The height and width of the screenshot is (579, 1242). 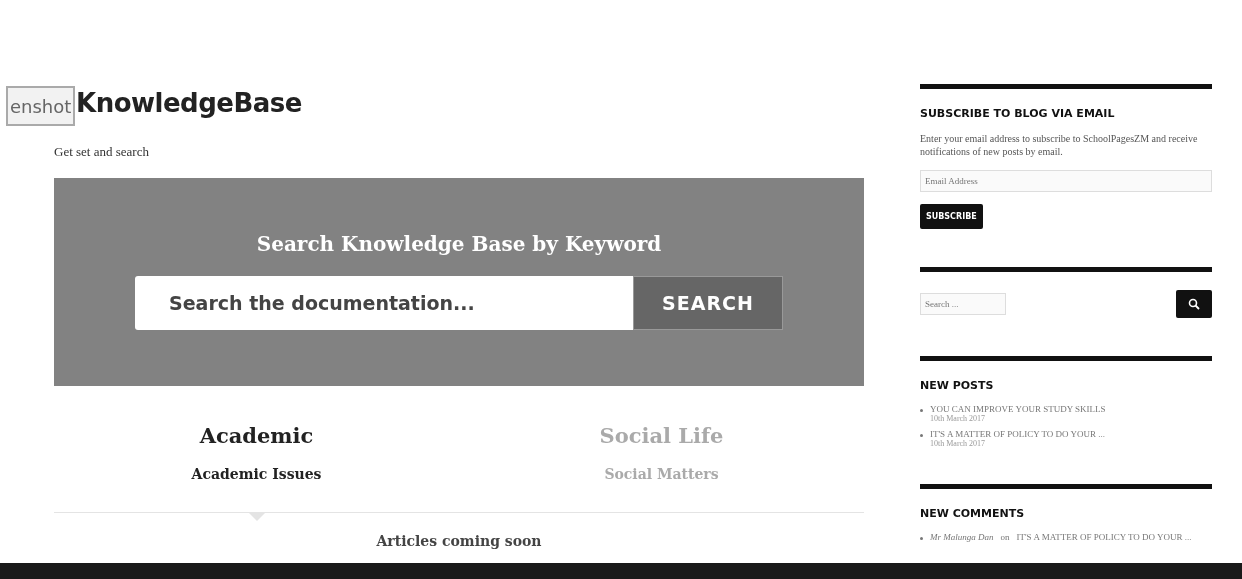 I want to click on widget-title: NEW POSTS, so click(x=957, y=385).